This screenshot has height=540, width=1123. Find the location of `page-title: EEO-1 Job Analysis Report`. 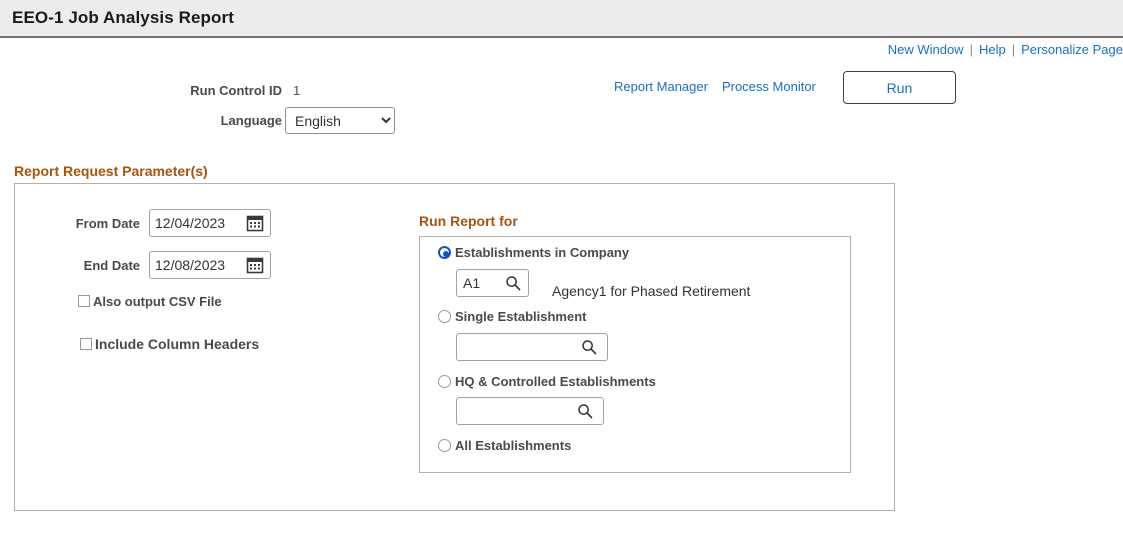

page-title: EEO-1 Job Analysis Report is located at coordinates (123, 17).